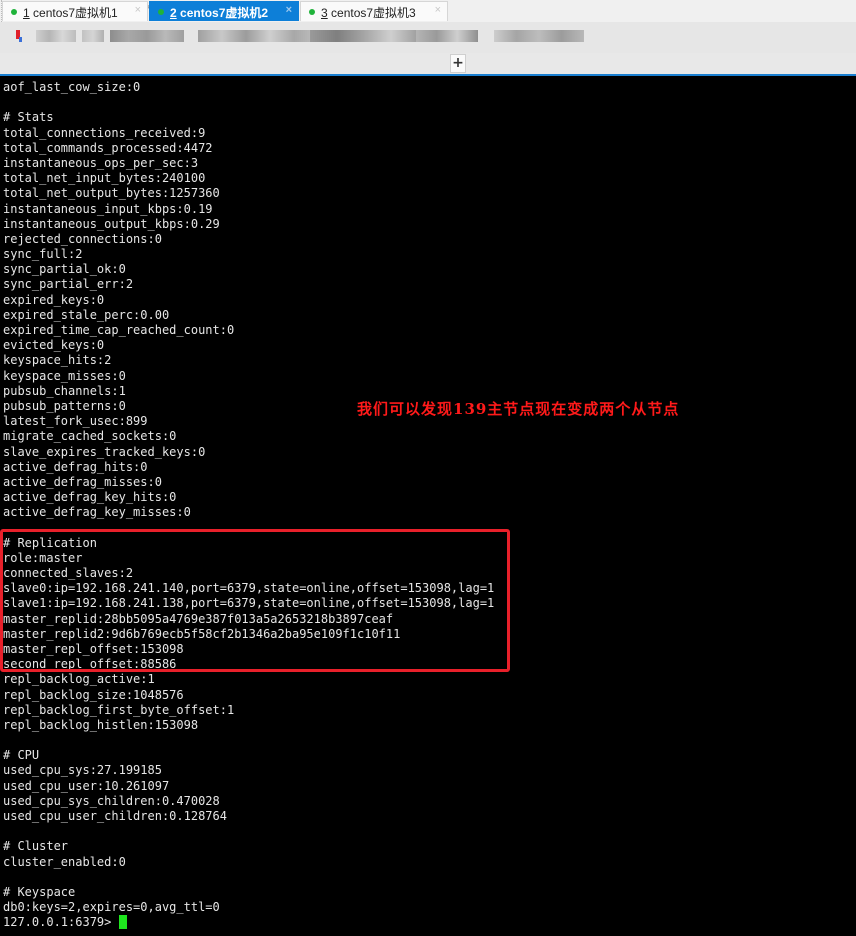 This screenshot has height=936, width=856. What do you see at coordinates (82, 770) in the screenshot?
I see `terminal-line: used_cpu_sys:27.199185` at bounding box center [82, 770].